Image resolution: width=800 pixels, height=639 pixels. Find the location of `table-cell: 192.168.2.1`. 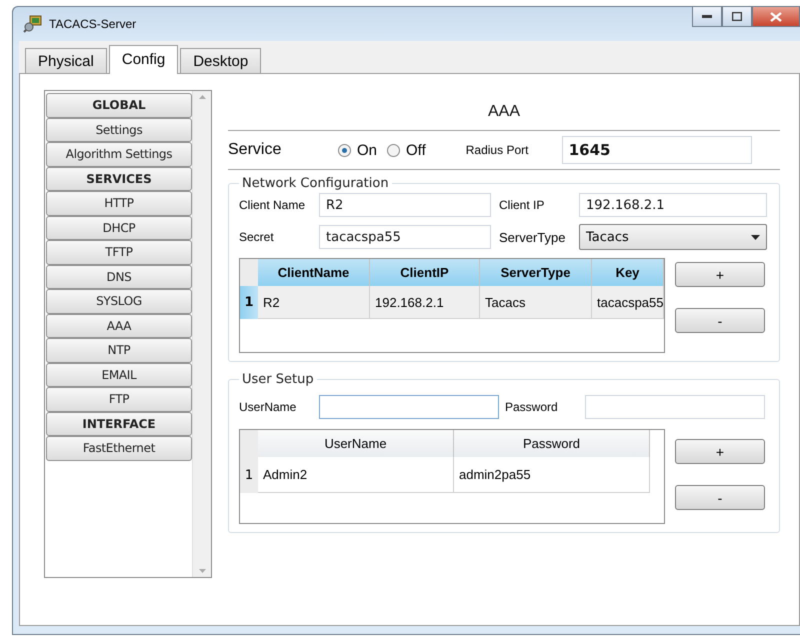

table-cell: 192.168.2.1 is located at coordinates (425, 302).